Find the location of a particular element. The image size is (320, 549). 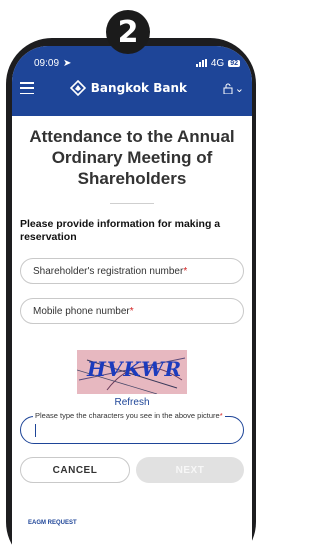

chevron-down-icon: ⌄ is located at coordinates (239, 88).